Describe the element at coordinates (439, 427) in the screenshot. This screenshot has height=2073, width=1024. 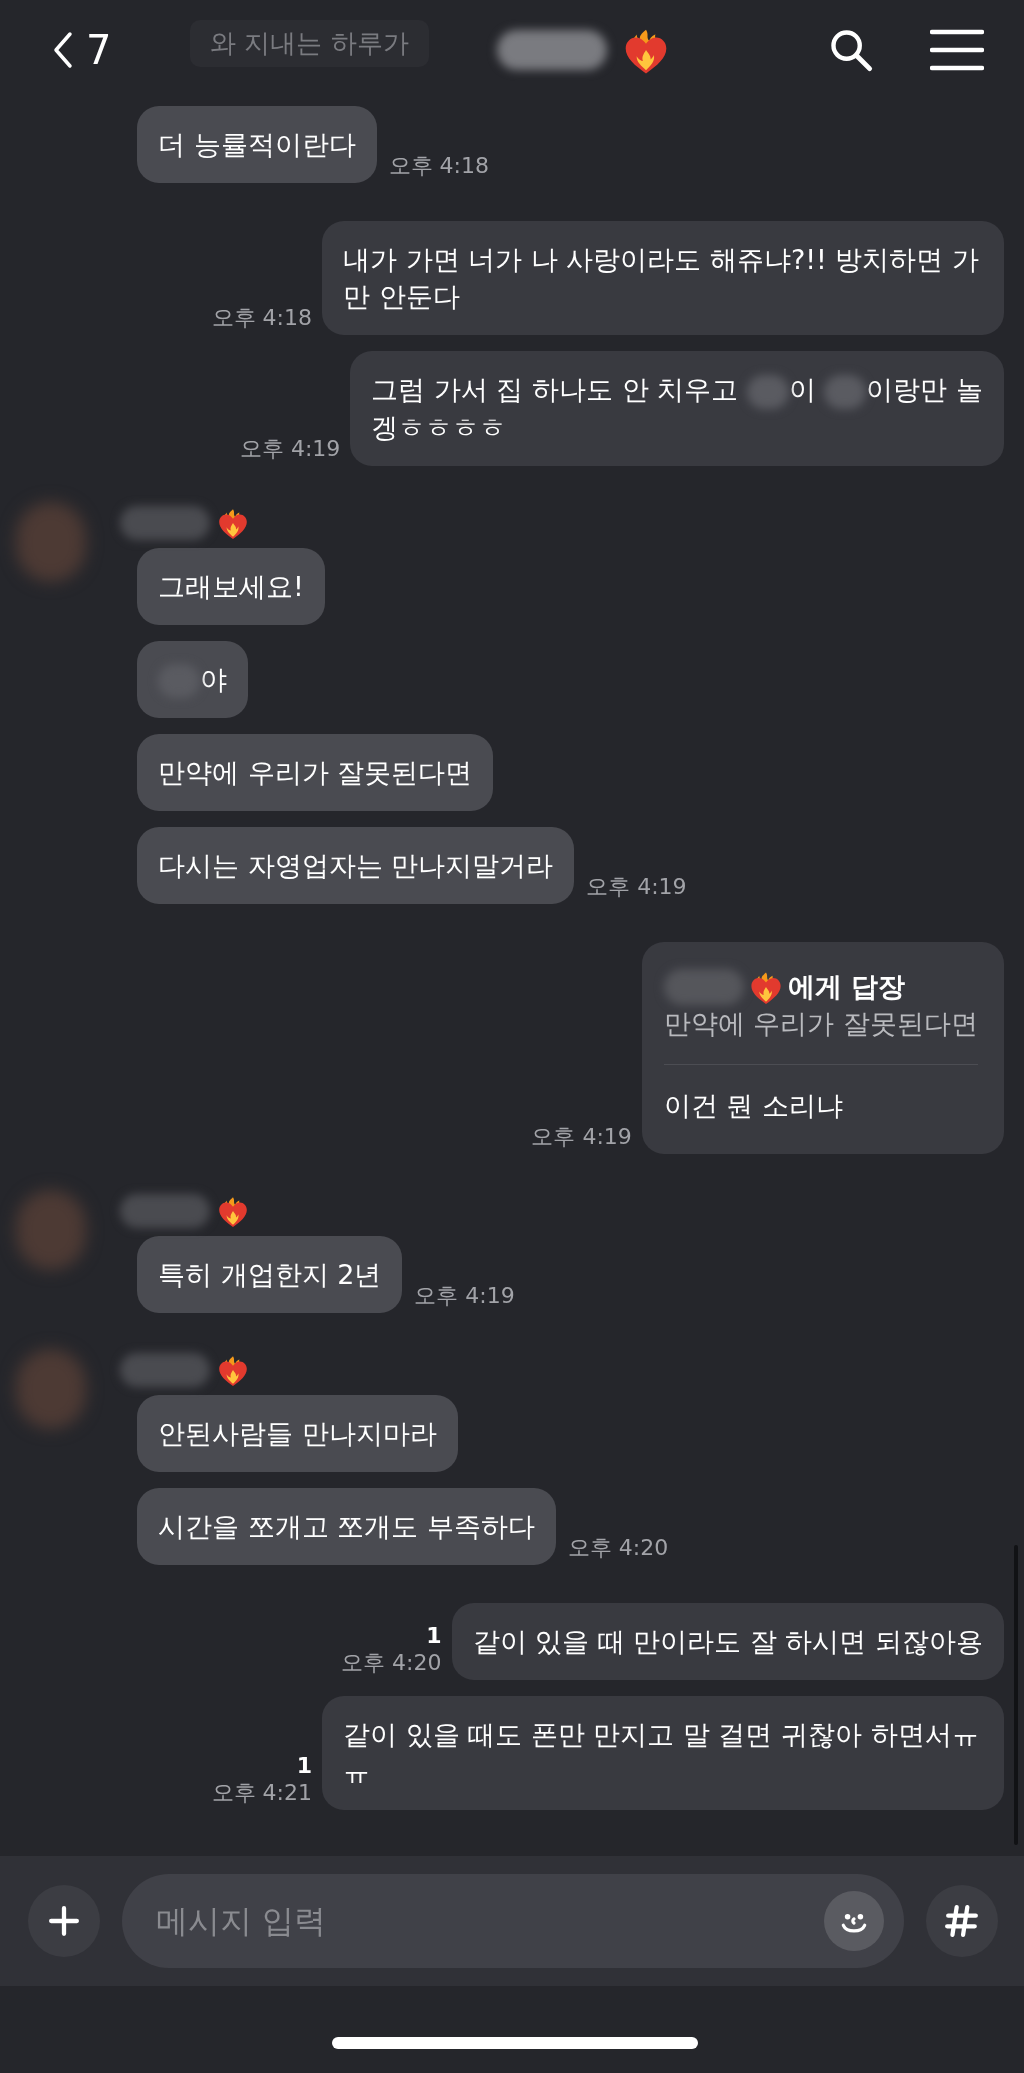
I see `message-text: 겡ㅎㅎㅎㅎ` at that location.